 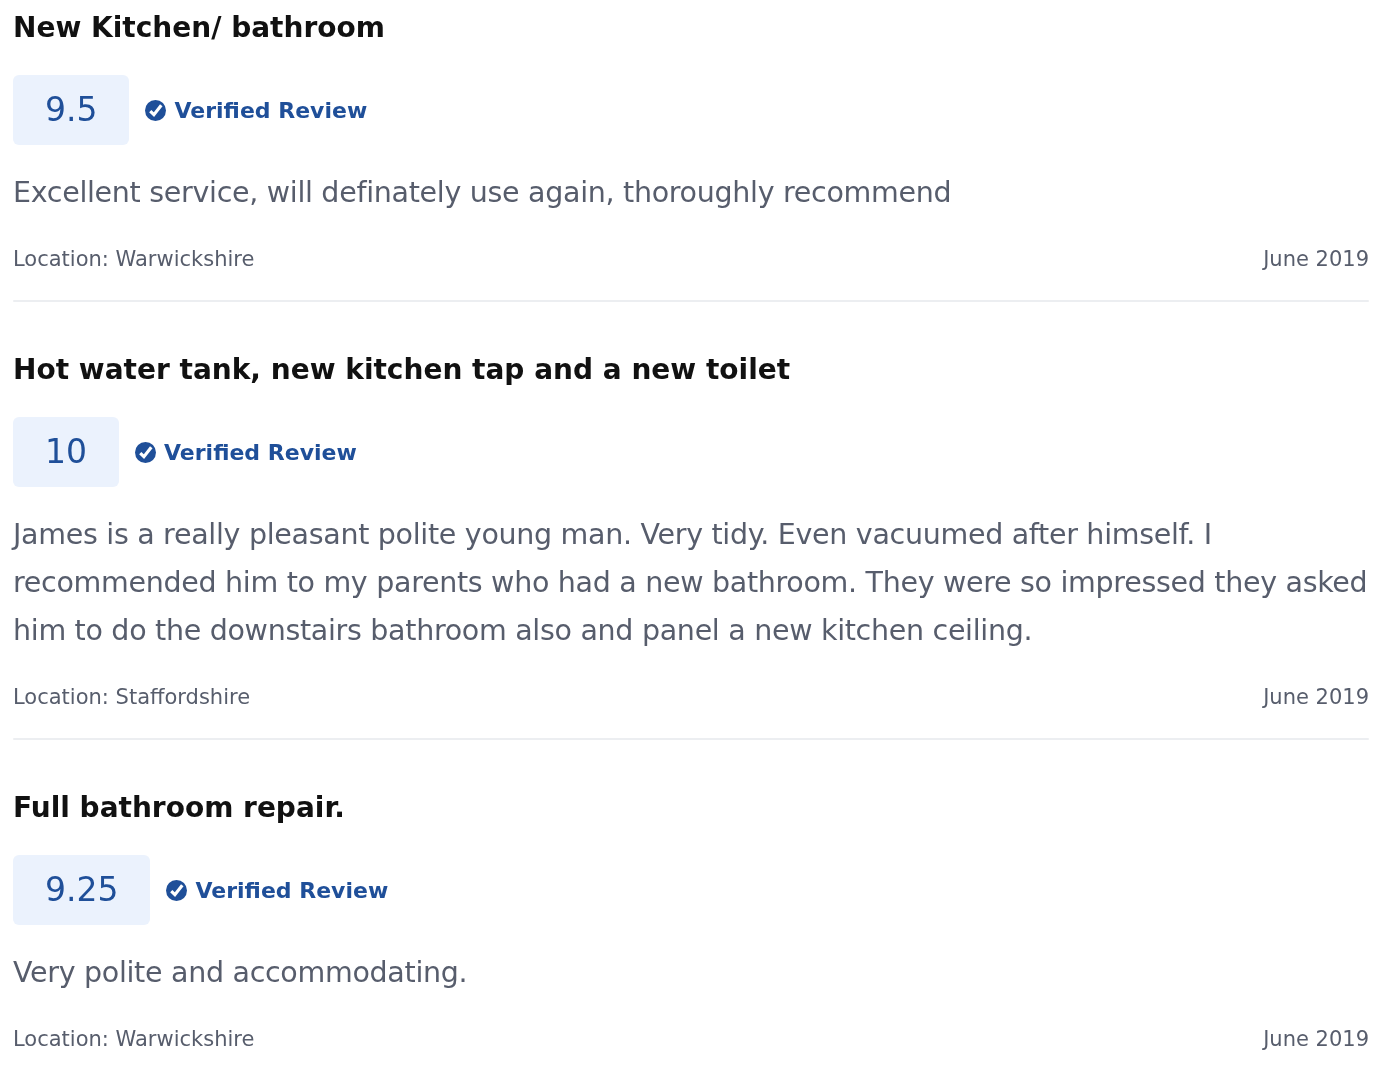 I want to click on review-title: Full bathroom repair., so click(x=179, y=808).